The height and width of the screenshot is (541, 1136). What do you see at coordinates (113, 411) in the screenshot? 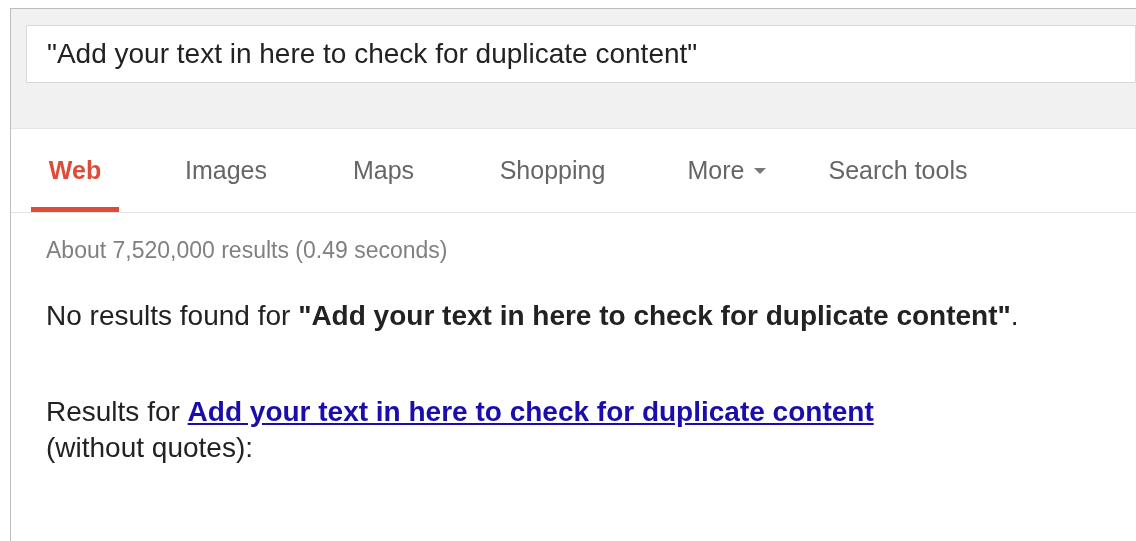
I see `results-for-label: Results for` at bounding box center [113, 411].